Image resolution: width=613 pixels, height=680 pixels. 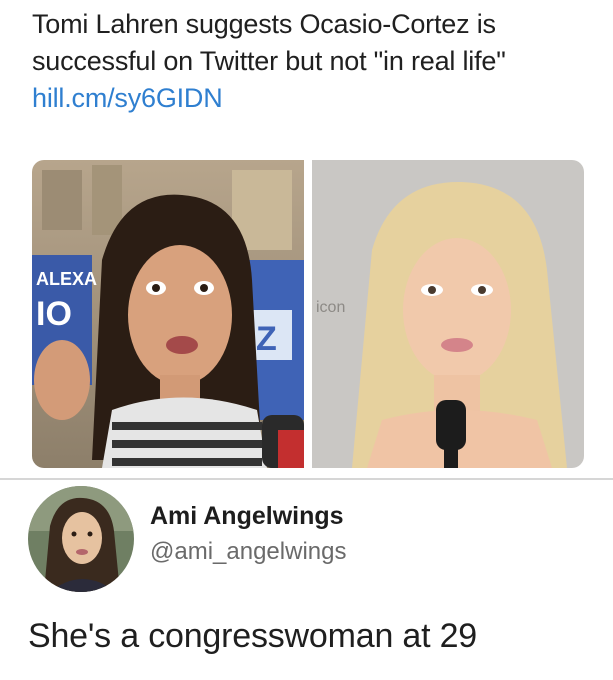 I want to click on reply-text: She's a congresswoman at 29, so click(x=253, y=636).